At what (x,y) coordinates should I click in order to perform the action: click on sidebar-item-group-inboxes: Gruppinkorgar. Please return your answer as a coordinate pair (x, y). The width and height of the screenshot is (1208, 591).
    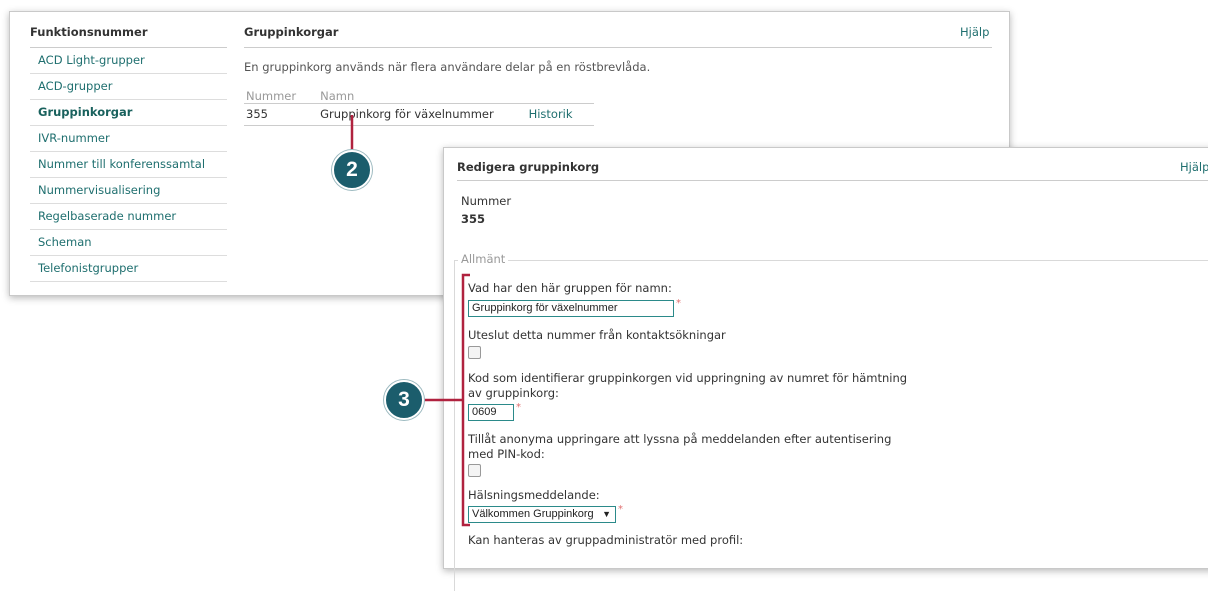
    Looking at the image, I should click on (128, 113).